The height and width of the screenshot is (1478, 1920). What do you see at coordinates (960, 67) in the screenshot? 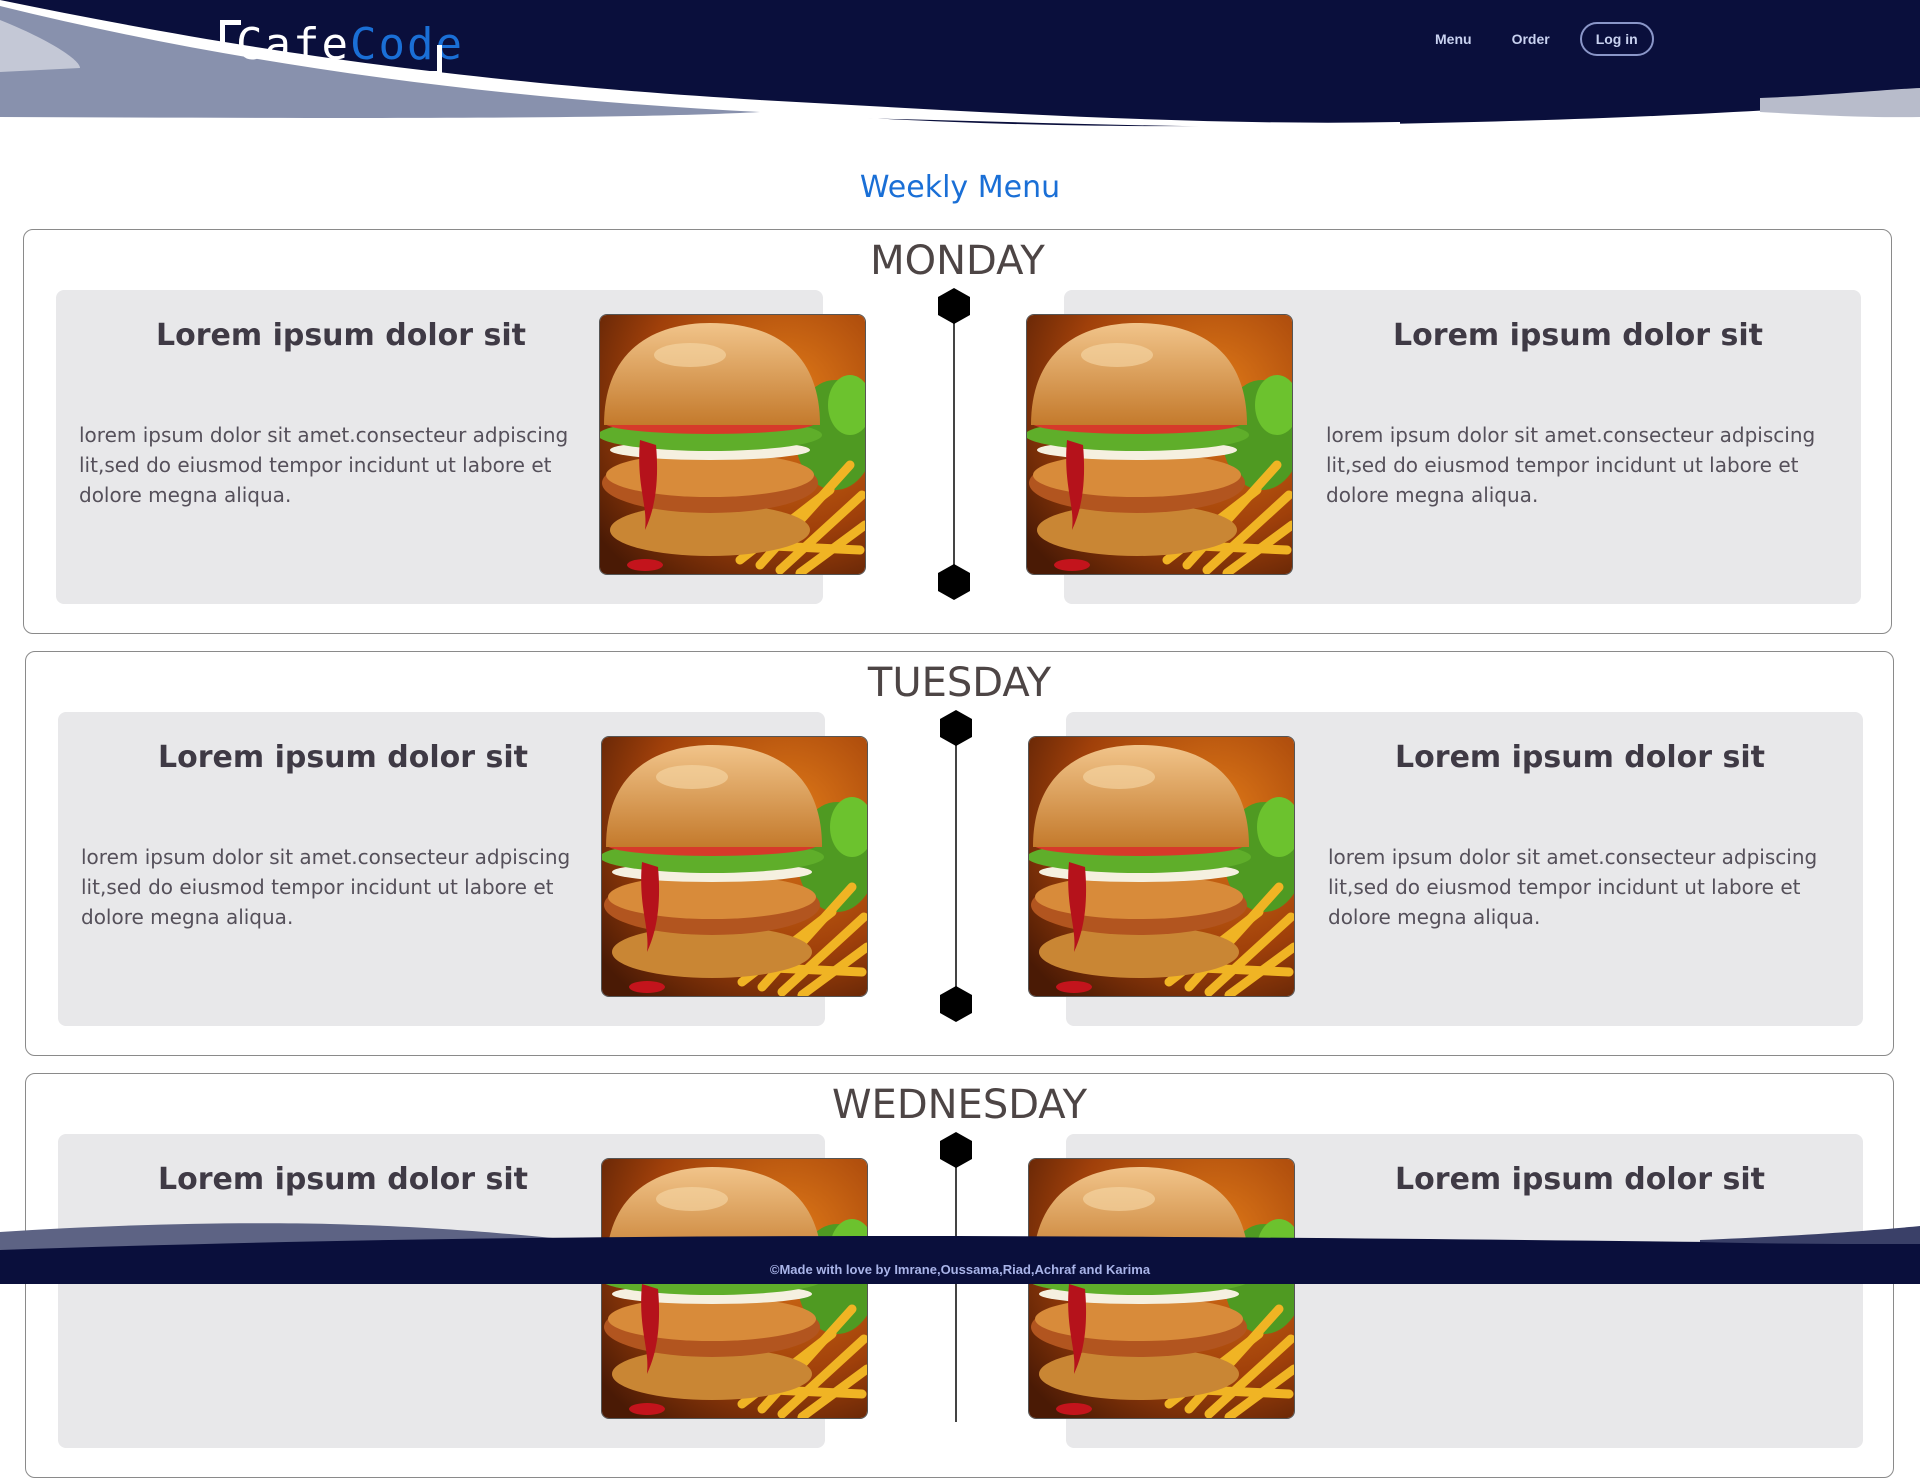
I see `site-header: CafeCode Menu Order Log in` at bounding box center [960, 67].